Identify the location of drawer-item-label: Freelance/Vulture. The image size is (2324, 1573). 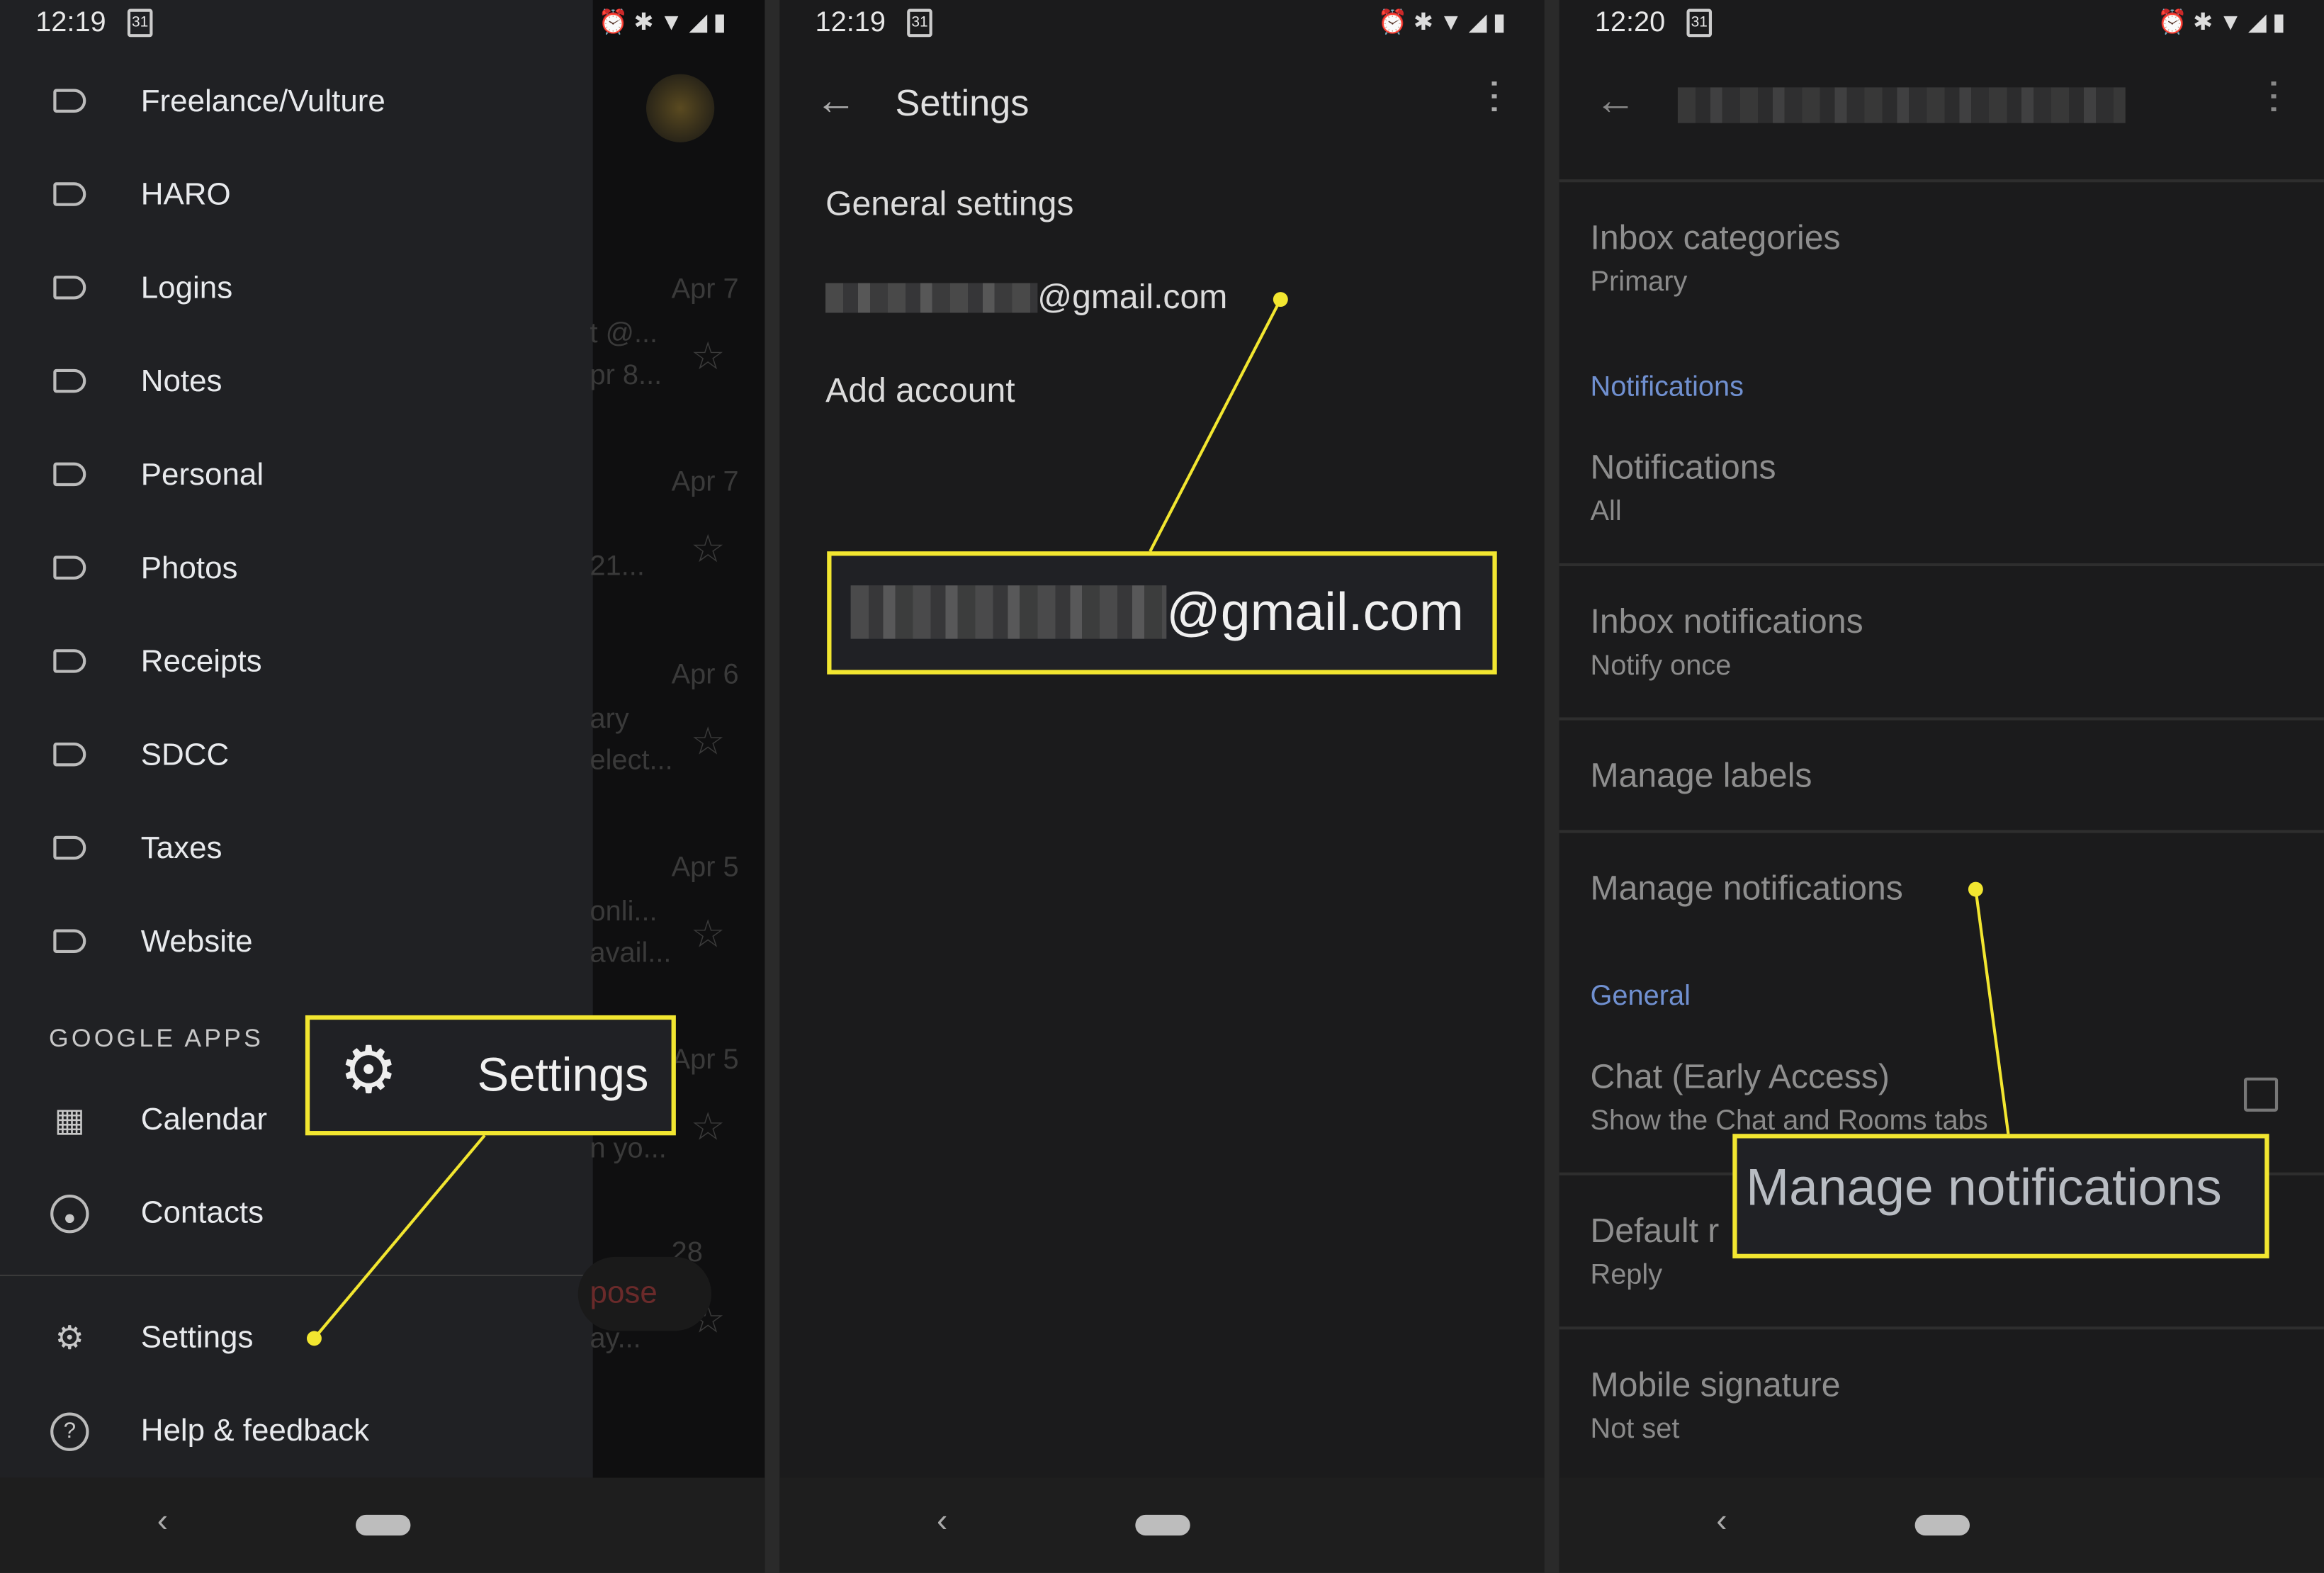
(262, 101).